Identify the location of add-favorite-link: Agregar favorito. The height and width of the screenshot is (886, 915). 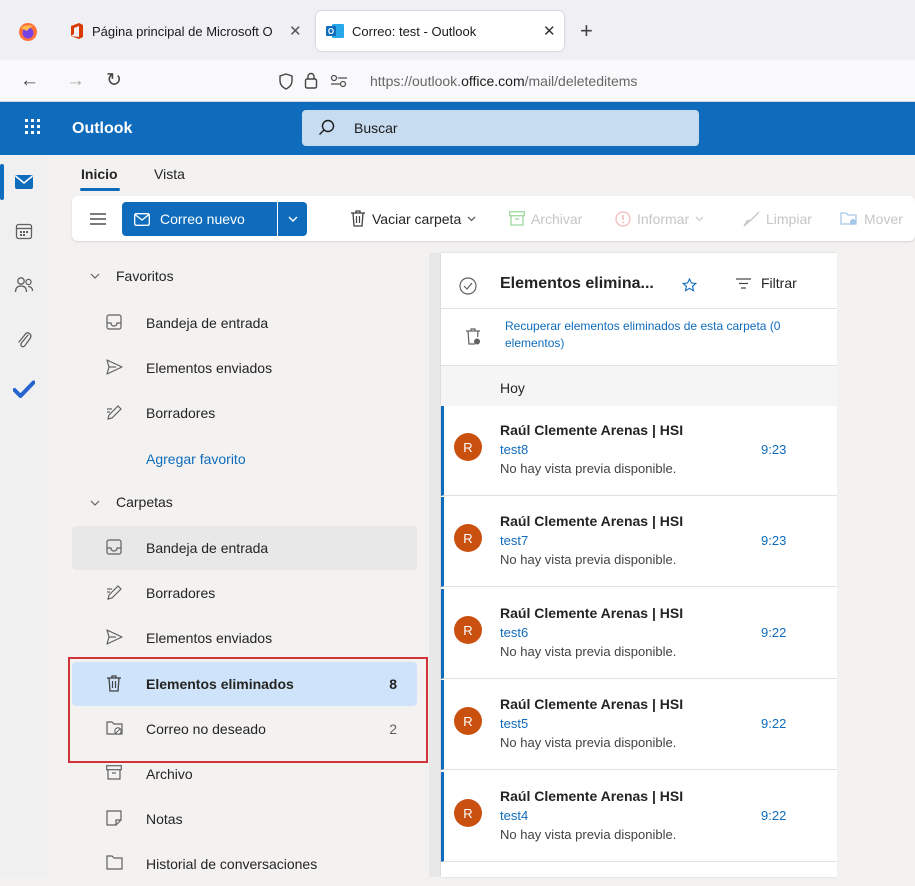
(244, 459).